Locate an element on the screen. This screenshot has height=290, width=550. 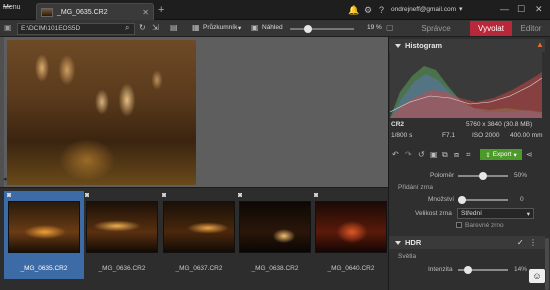
export-folder-icon: ▤ is located at coordinates (174, 27).